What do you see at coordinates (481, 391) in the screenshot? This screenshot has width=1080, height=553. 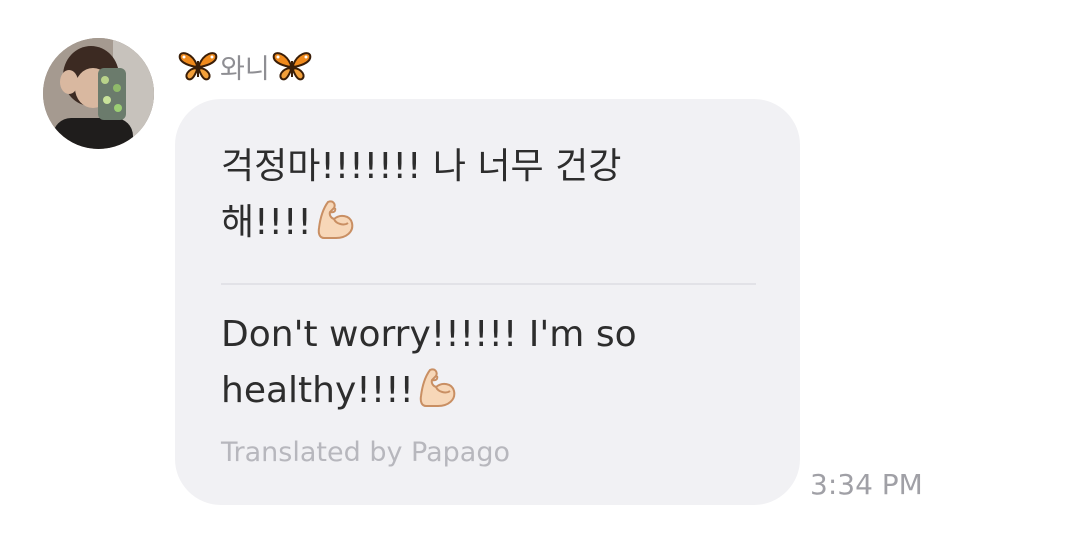 I see `translated-message-line: healthy!!!!` at bounding box center [481, 391].